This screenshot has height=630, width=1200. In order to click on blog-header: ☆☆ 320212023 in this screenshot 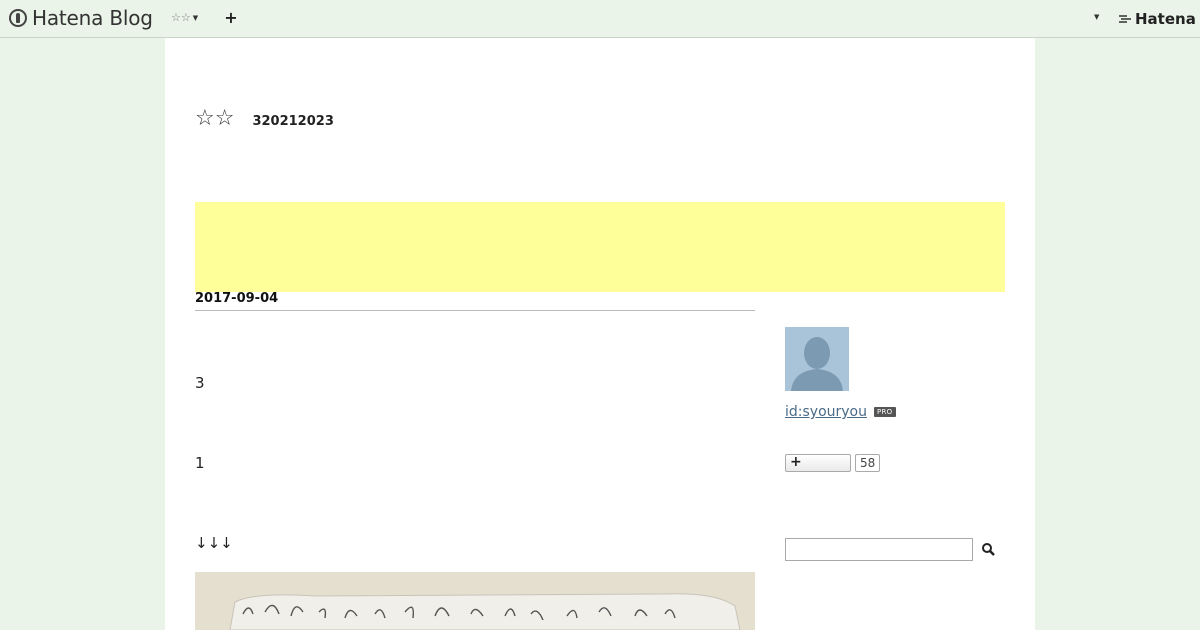, I will do `click(264, 118)`.